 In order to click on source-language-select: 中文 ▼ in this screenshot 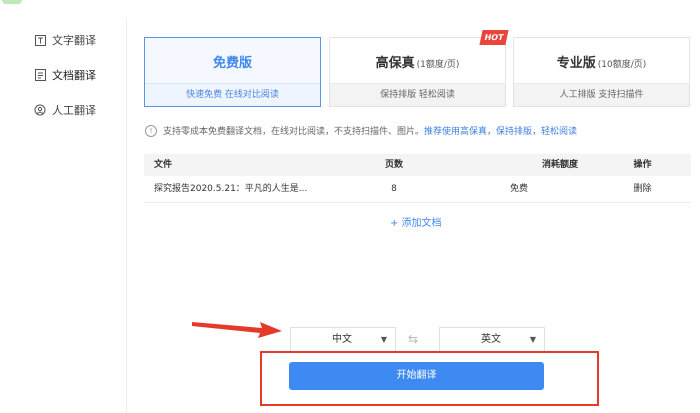, I will do `click(343, 340)`.